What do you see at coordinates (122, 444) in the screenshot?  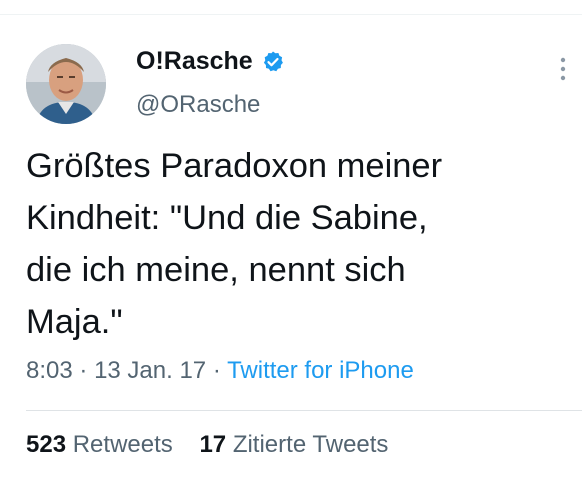 I see `retweets-label: Retweets` at bounding box center [122, 444].